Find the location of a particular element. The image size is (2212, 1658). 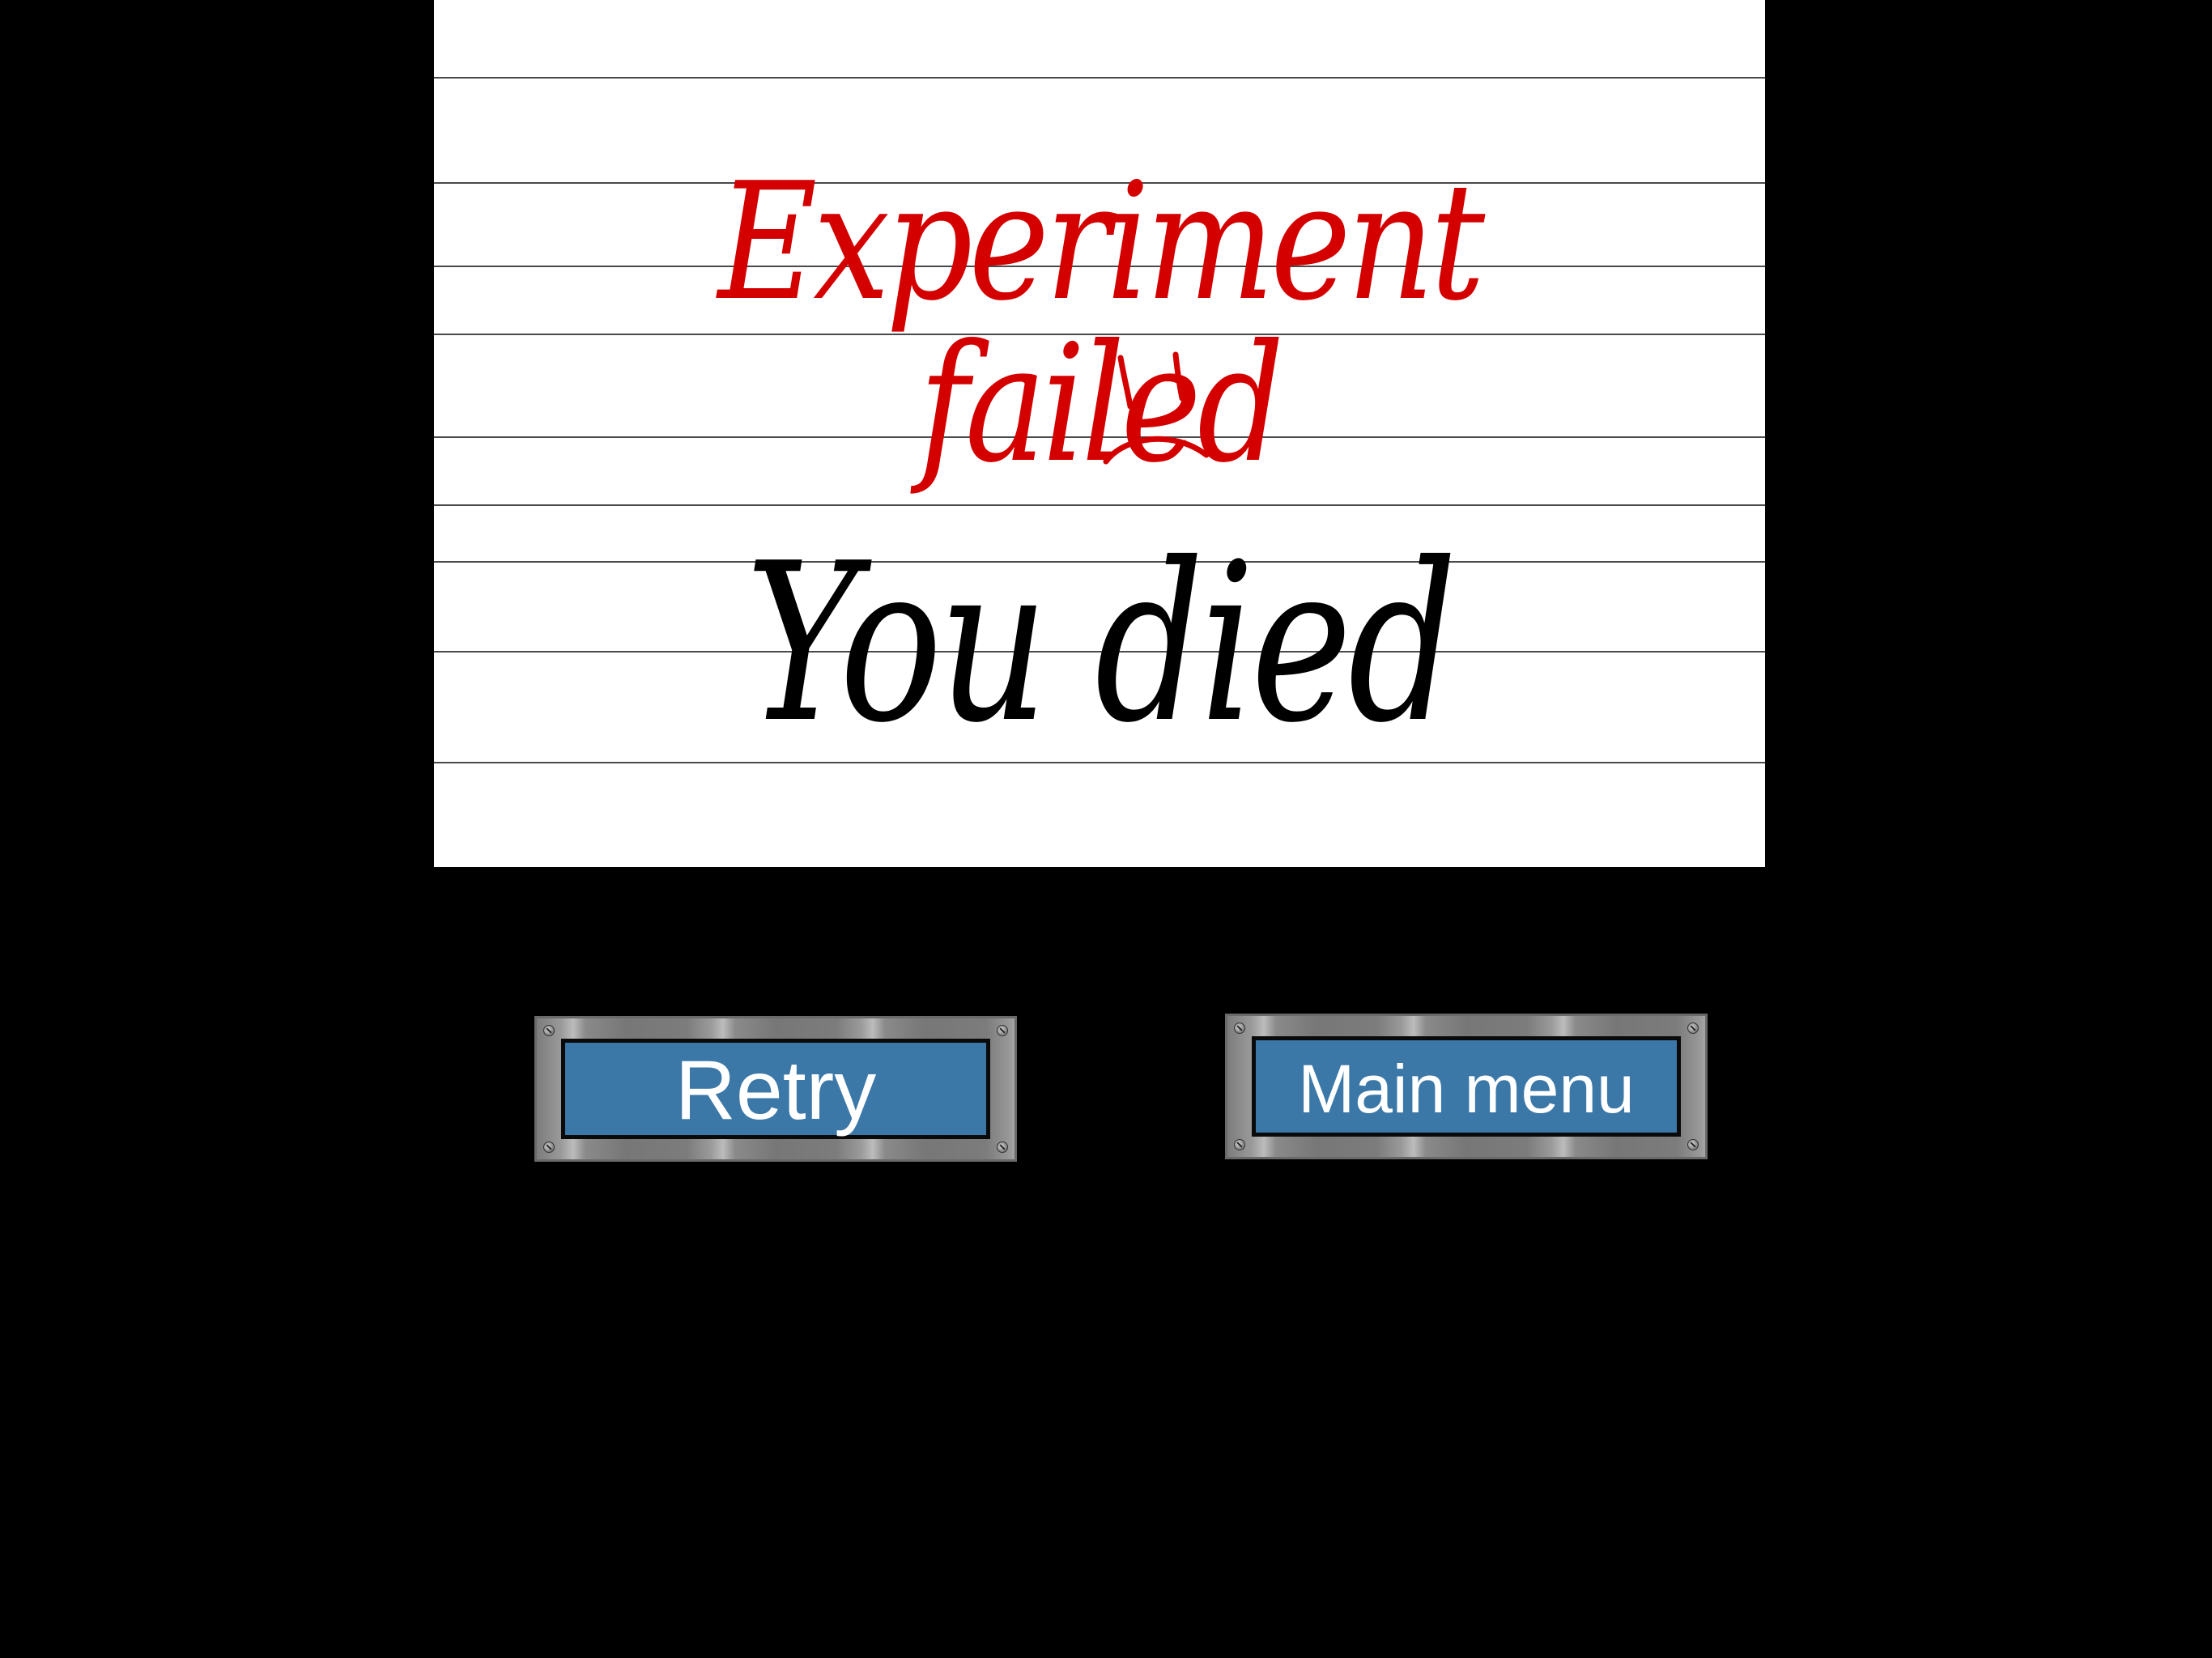

retry-button-label: Retry is located at coordinates (776, 1089).